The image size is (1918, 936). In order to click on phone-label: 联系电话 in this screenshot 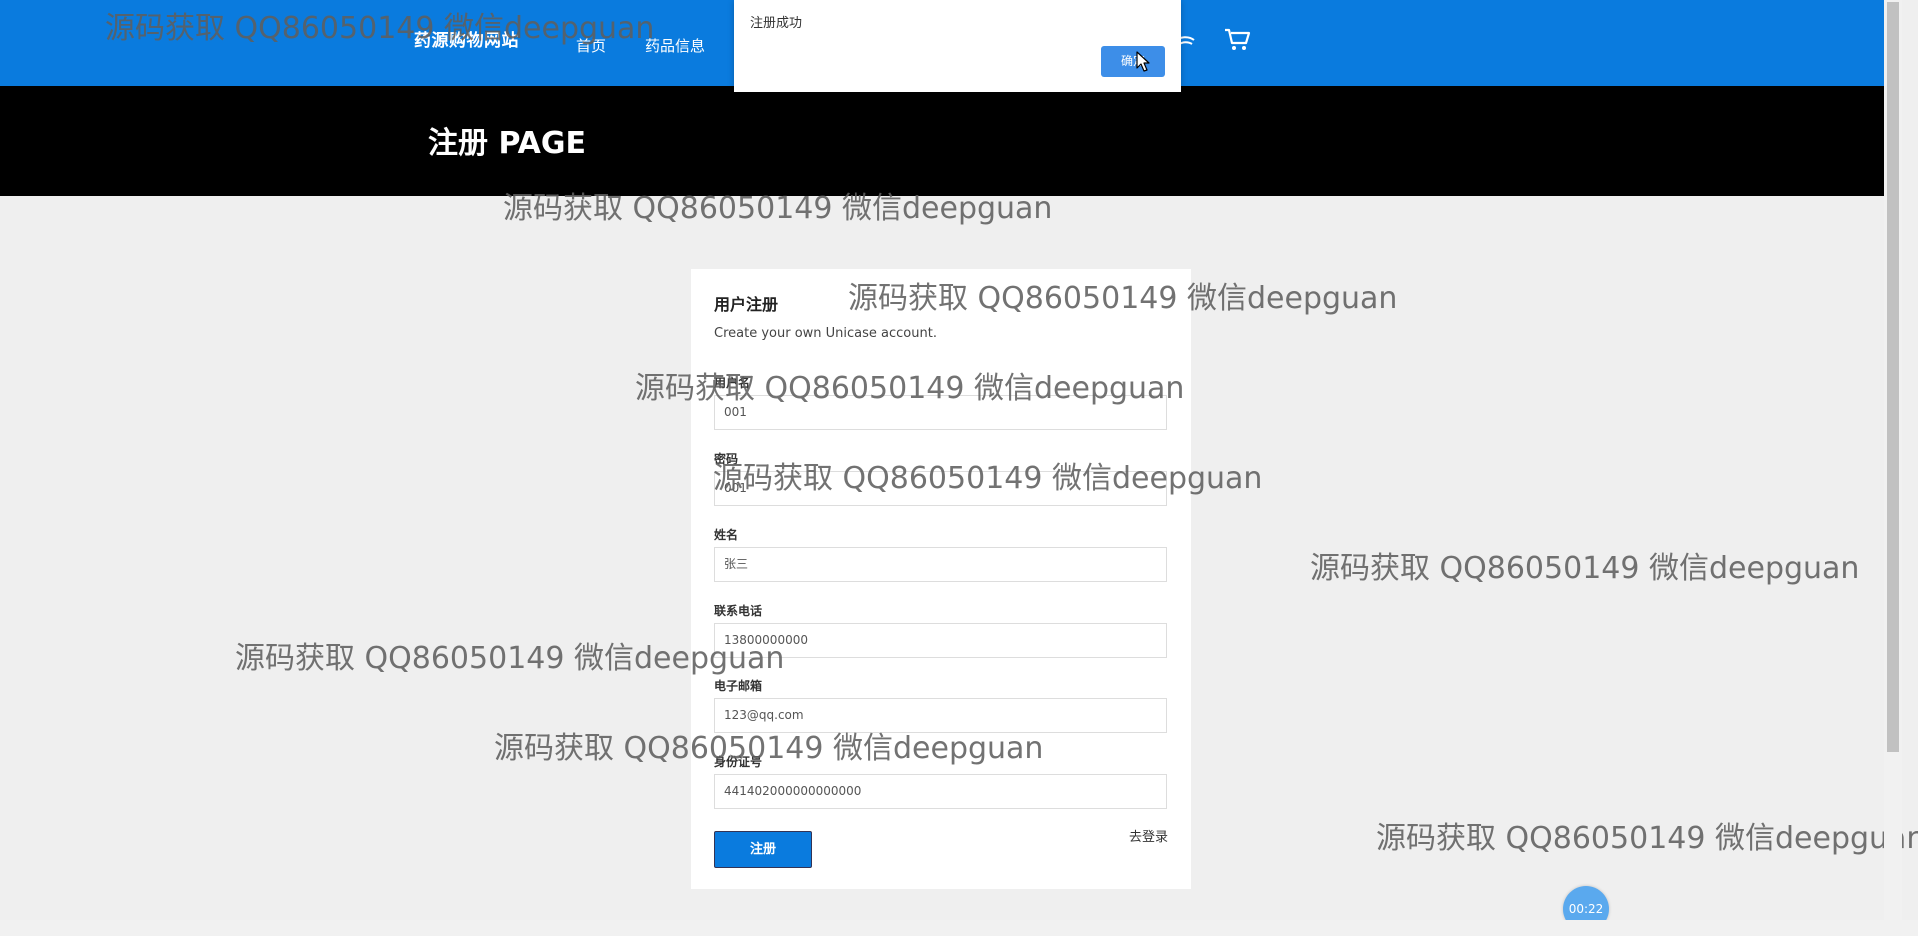, I will do `click(738, 611)`.